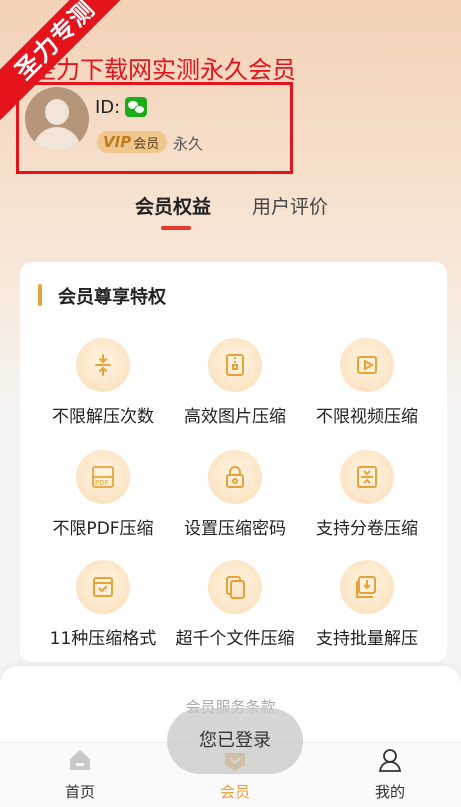 This screenshot has height=807, width=461. I want to click on vip-badge: VIP 会员, so click(132, 142).